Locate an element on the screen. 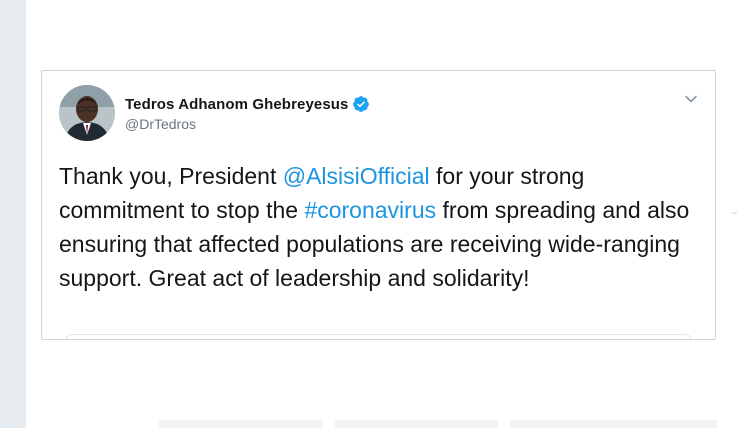 This screenshot has height=428, width=737. author-name-row: Tedros Adhanom Ghebreyesus is located at coordinates (247, 104).